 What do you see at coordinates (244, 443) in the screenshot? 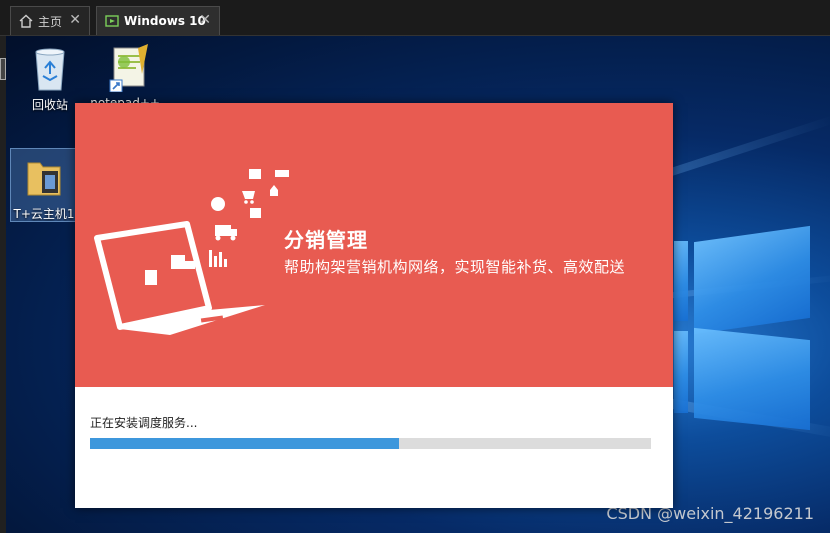
I see `install-progress-fill` at bounding box center [244, 443].